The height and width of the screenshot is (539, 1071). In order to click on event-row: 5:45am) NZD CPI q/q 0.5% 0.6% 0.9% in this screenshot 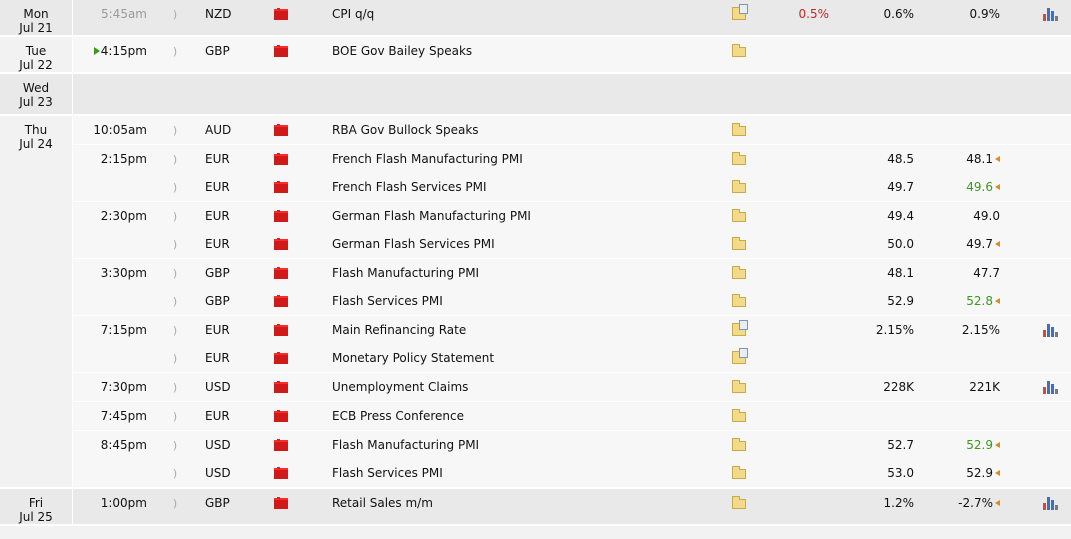, I will do `click(572, 14)`.